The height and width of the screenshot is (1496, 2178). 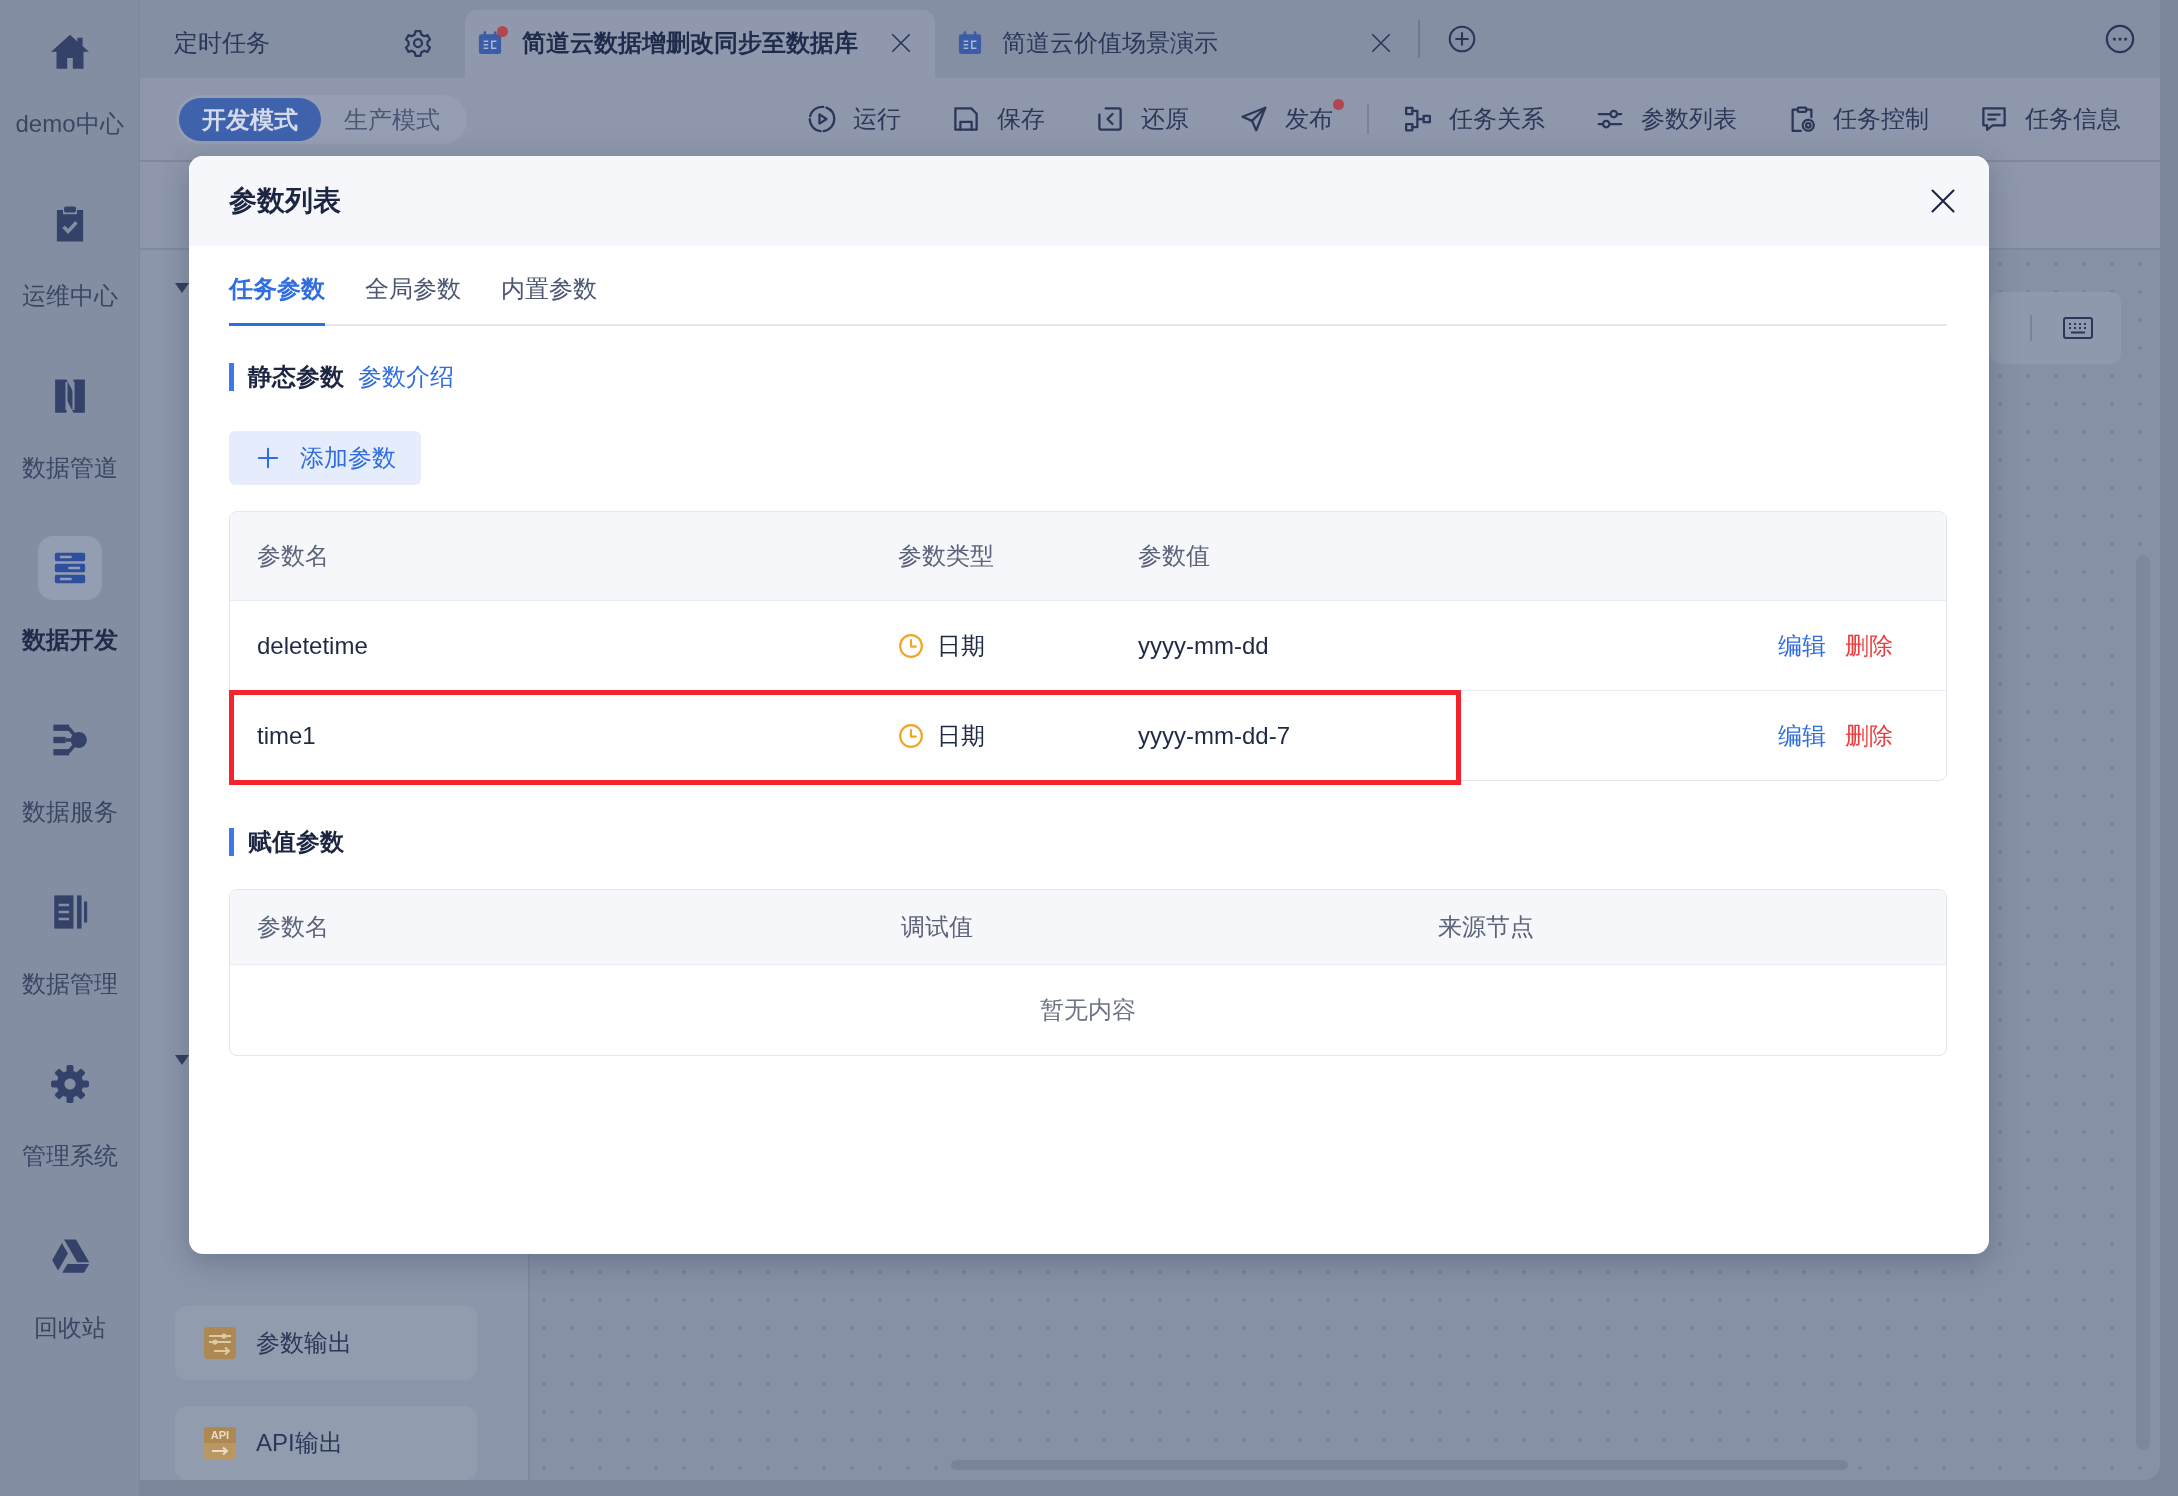 What do you see at coordinates (326, 1343) in the screenshot?
I see `component-card: 参数输出` at bounding box center [326, 1343].